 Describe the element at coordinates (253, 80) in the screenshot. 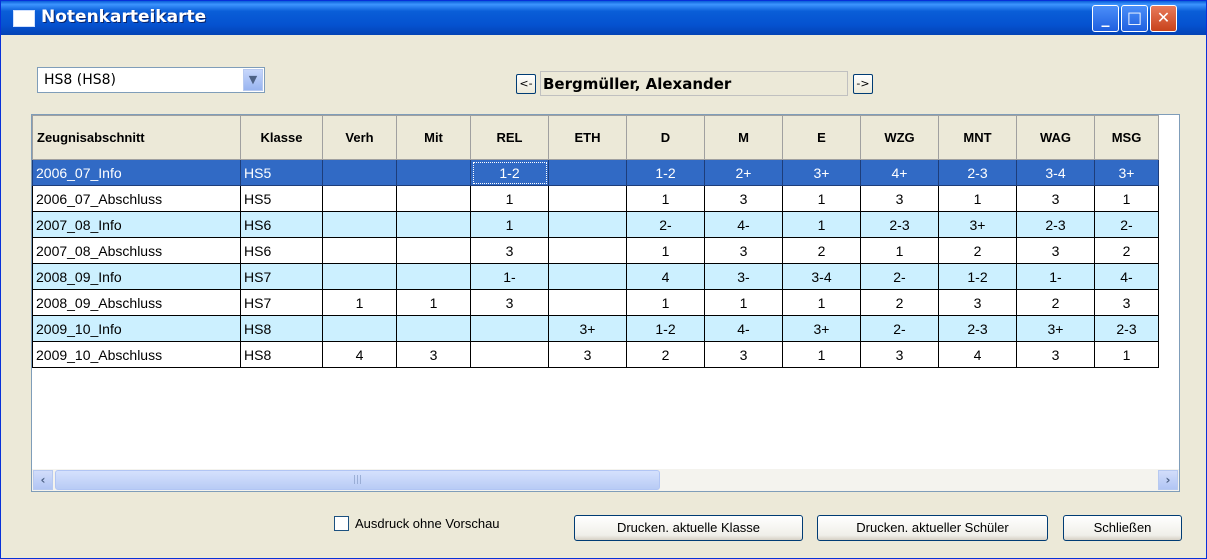

I see `chevron-down-icon: ▼` at that location.